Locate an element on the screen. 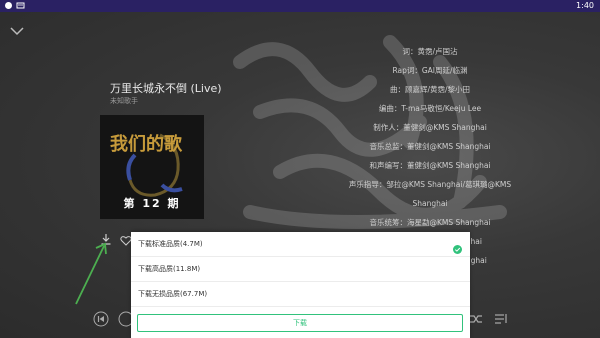  download-option-lossless: 下载无损品质(67.7M) is located at coordinates (300, 294).